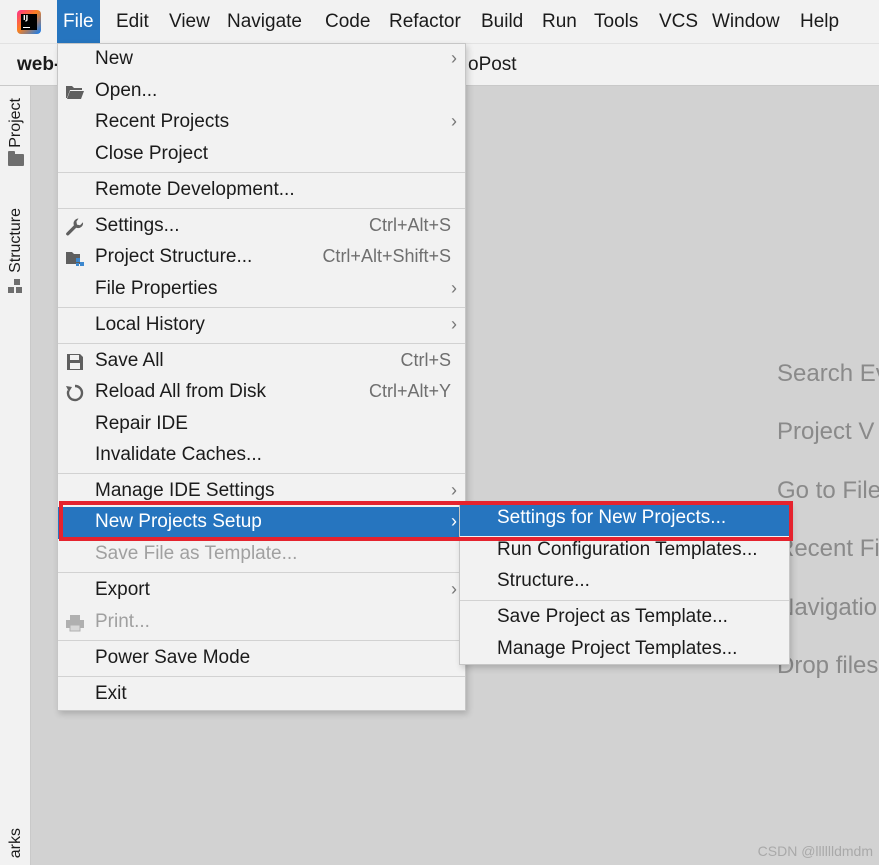 The image size is (879, 865). What do you see at coordinates (261, 362) in the screenshot?
I see `menu-item-save-all: Save All Ctrl+S` at bounding box center [261, 362].